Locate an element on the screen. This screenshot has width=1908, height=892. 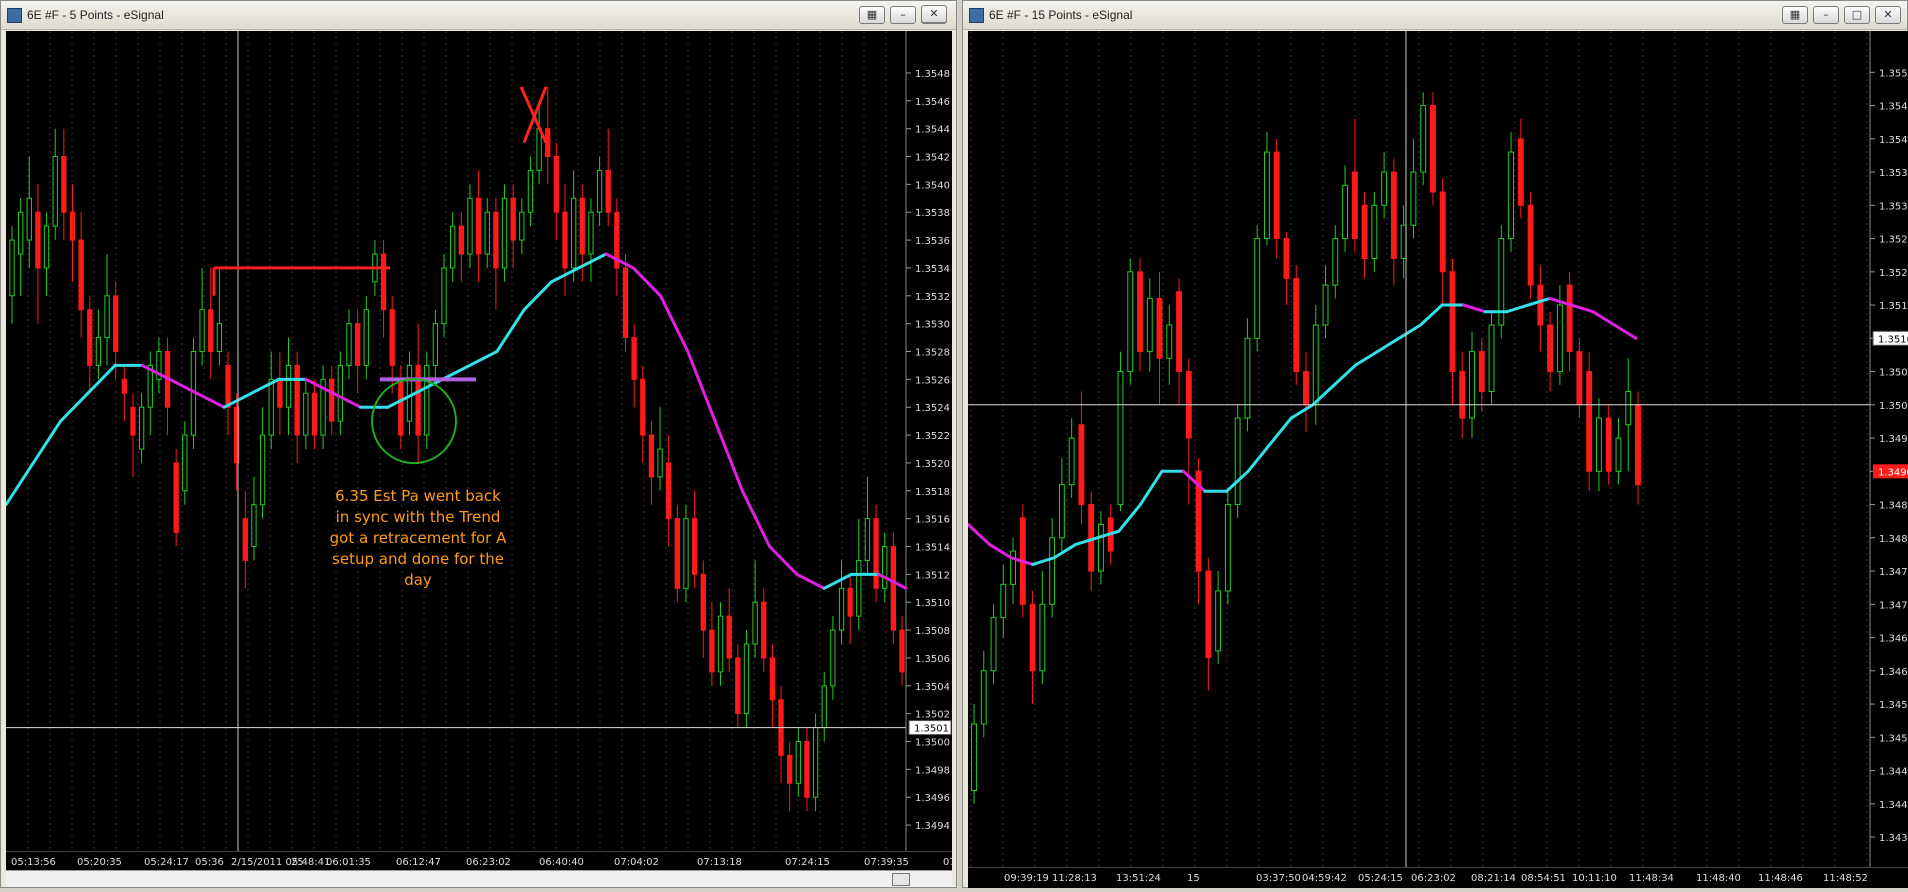
y-tick-label: 1.3485 is located at coordinates (1893, 506).